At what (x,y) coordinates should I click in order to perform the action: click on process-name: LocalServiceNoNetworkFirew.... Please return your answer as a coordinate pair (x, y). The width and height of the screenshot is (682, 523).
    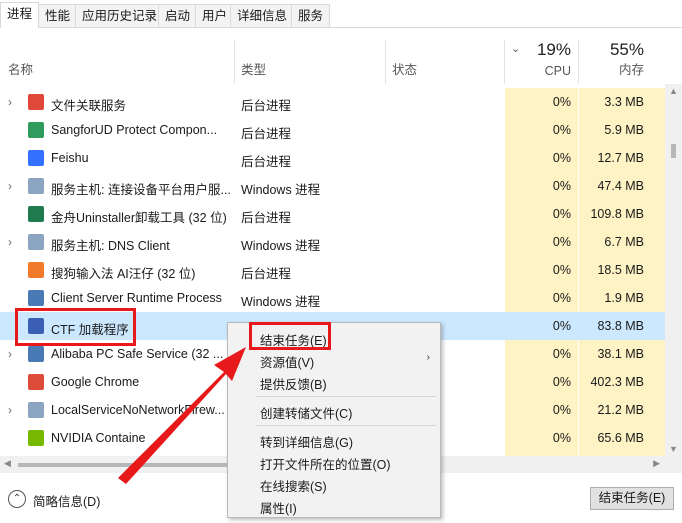
    Looking at the image, I should click on (138, 410).